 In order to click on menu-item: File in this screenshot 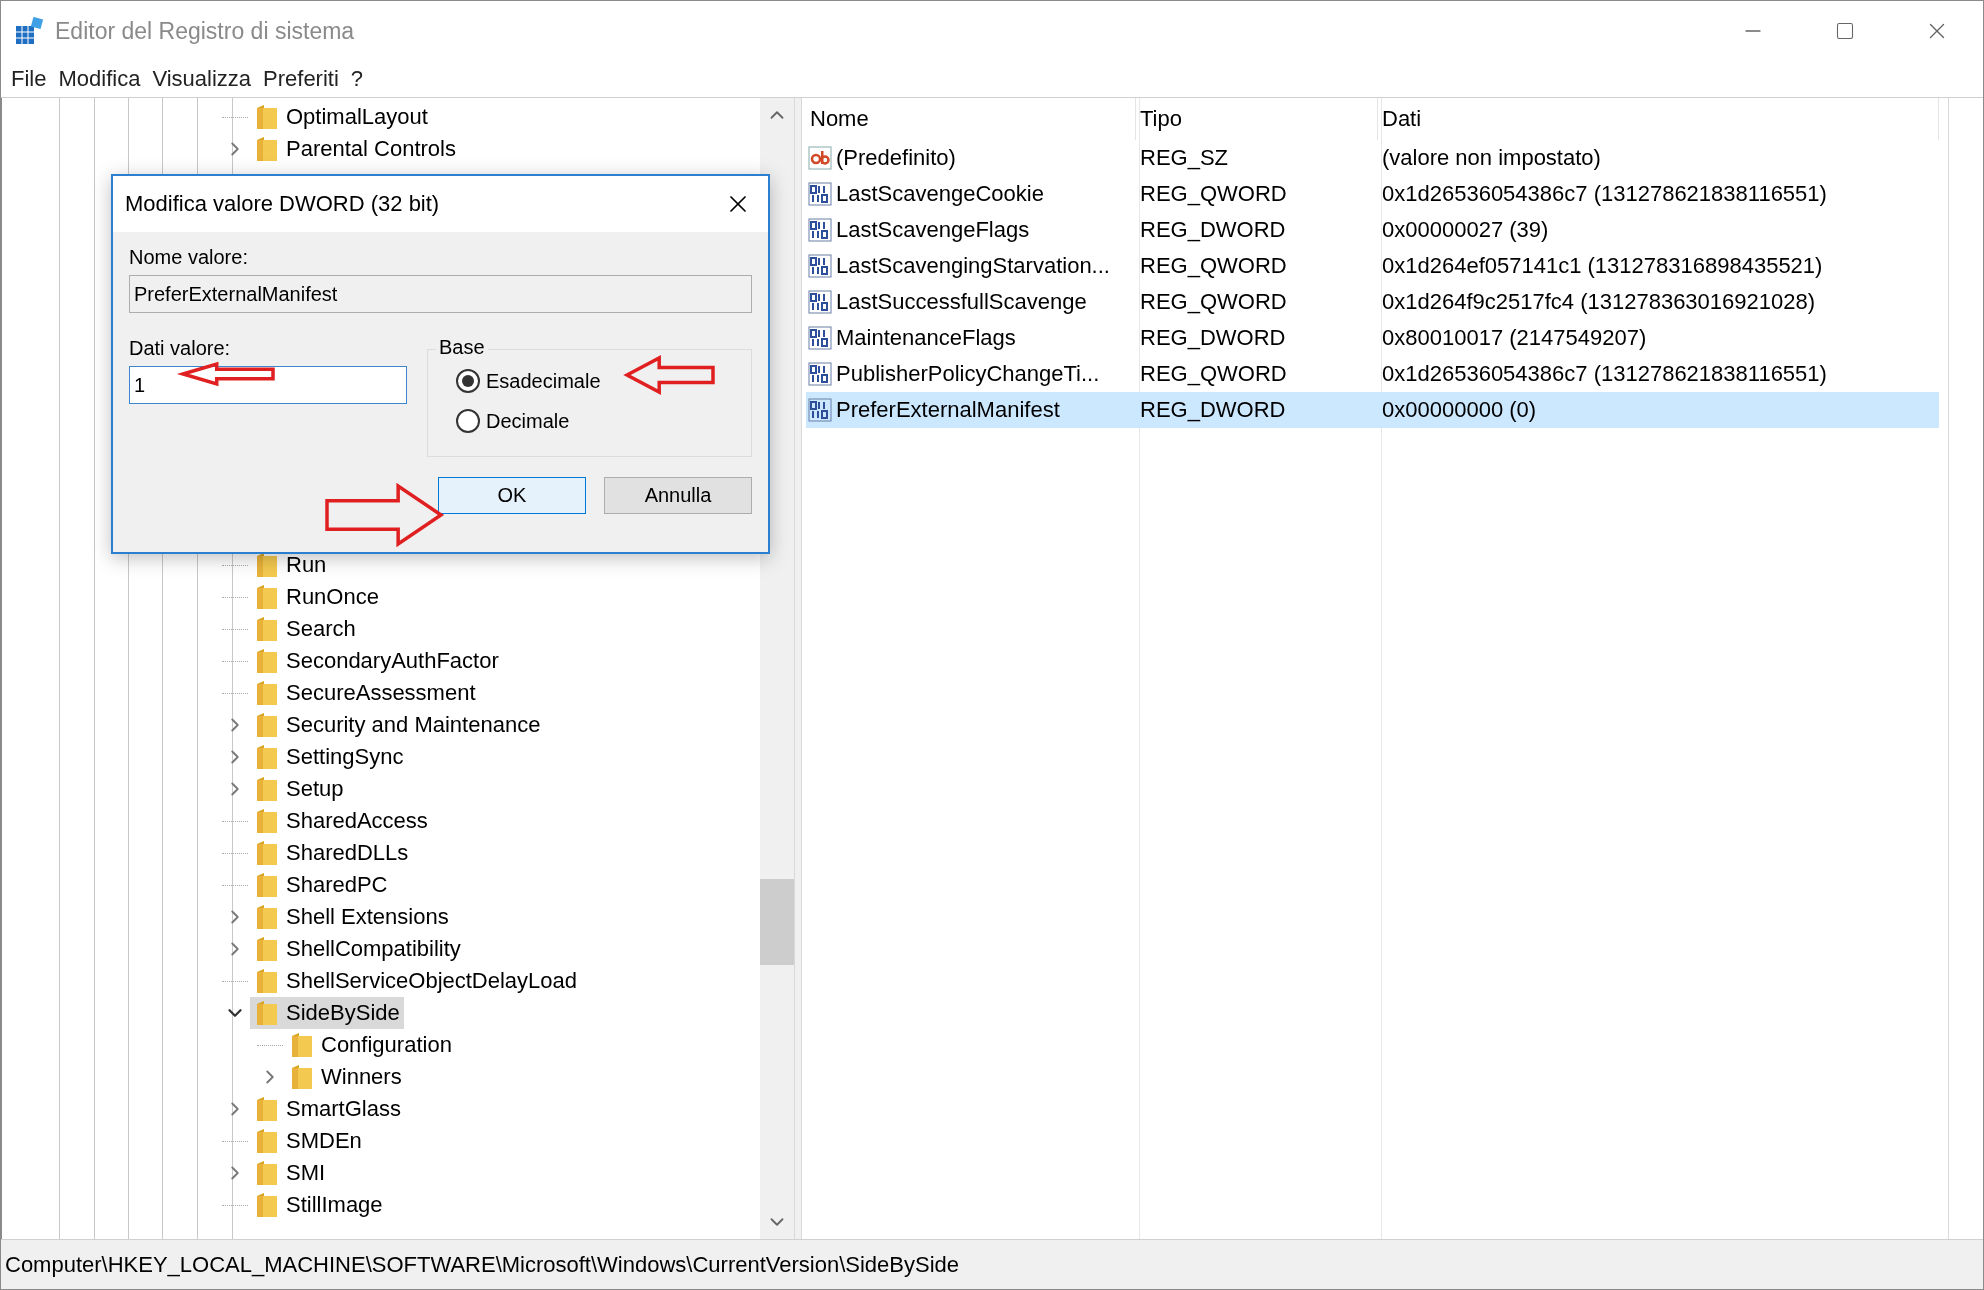, I will do `click(29, 79)`.